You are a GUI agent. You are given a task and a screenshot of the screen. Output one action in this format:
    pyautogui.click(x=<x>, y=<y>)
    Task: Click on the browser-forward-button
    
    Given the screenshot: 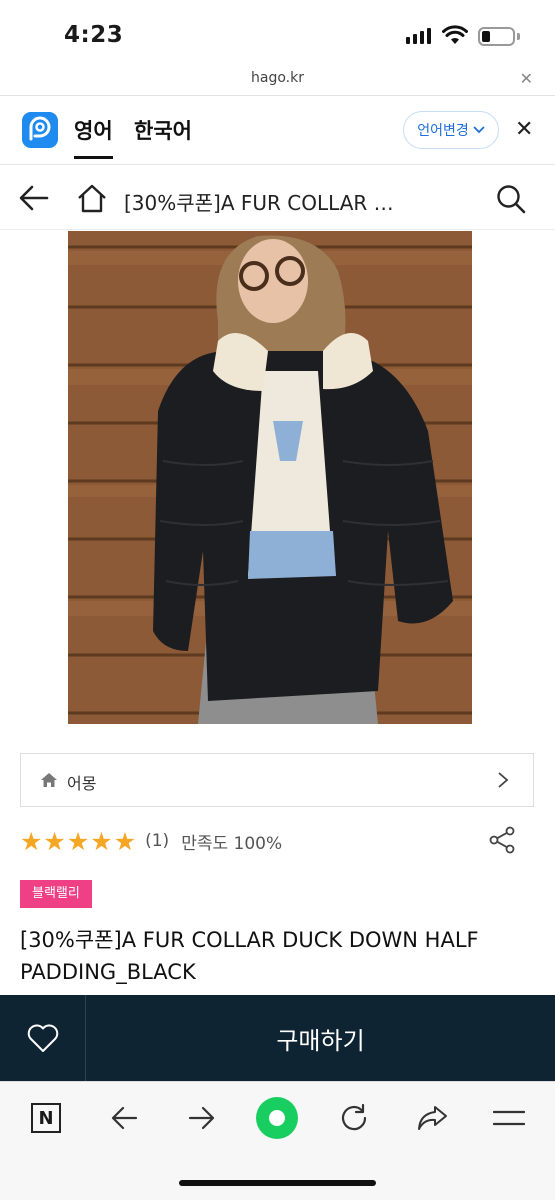 What is the action you would take?
    pyautogui.click(x=202, y=1118)
    